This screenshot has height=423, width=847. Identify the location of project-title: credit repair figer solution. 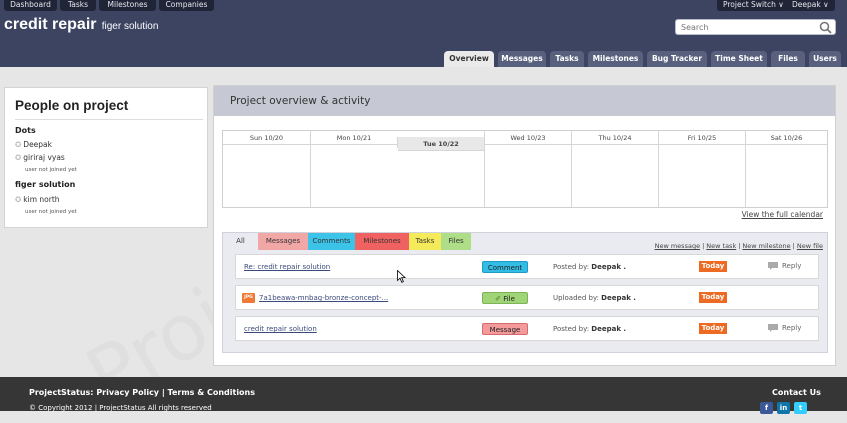
(81, 25).